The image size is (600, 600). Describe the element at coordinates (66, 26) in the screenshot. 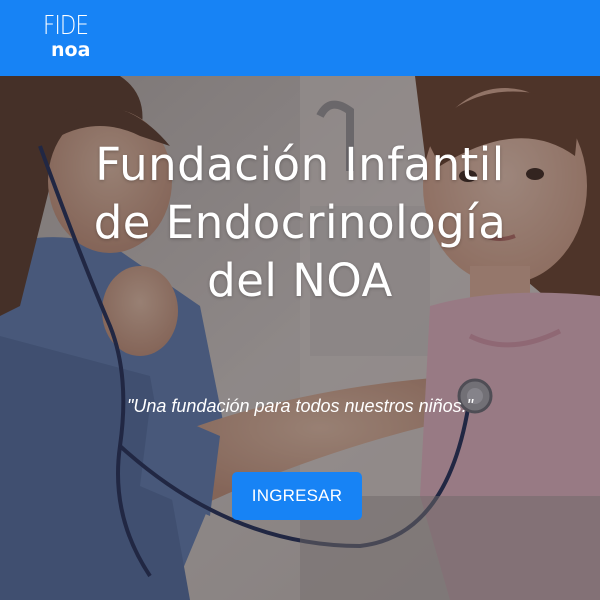

I see `logo-text-fide: FIDE` at that location.